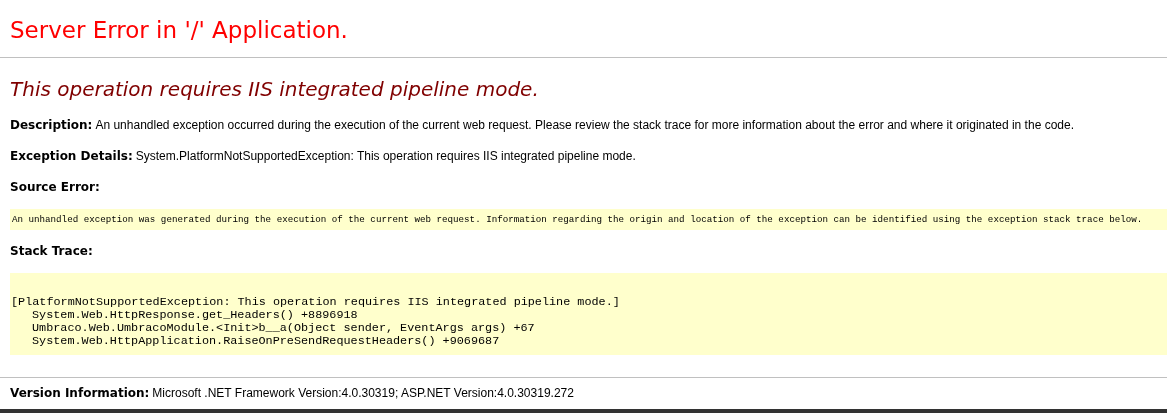  Describe the element at coordinates (363, 393) in the screenshot. I see `version-text: Microsoft .NET Framework Version:4.0.30319; ASP.NET Version:4.0.30319.272` at that location.